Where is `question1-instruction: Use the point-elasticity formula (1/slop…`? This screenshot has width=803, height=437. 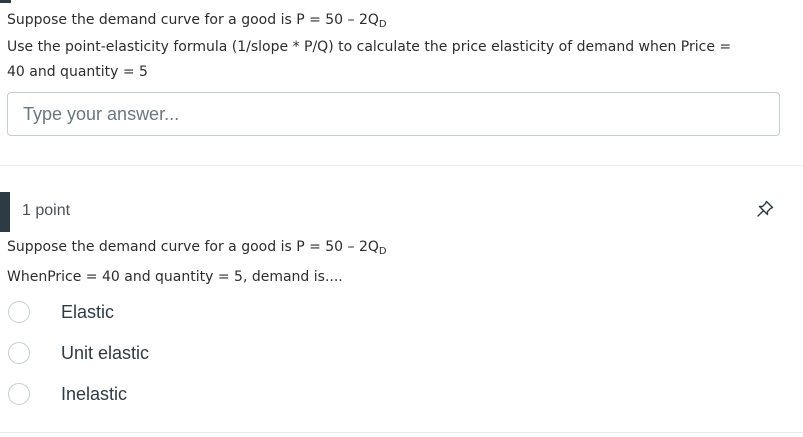 question1-instruction: Use the point-elasticity formula (1/slop… is located at coordinates (369, 47).